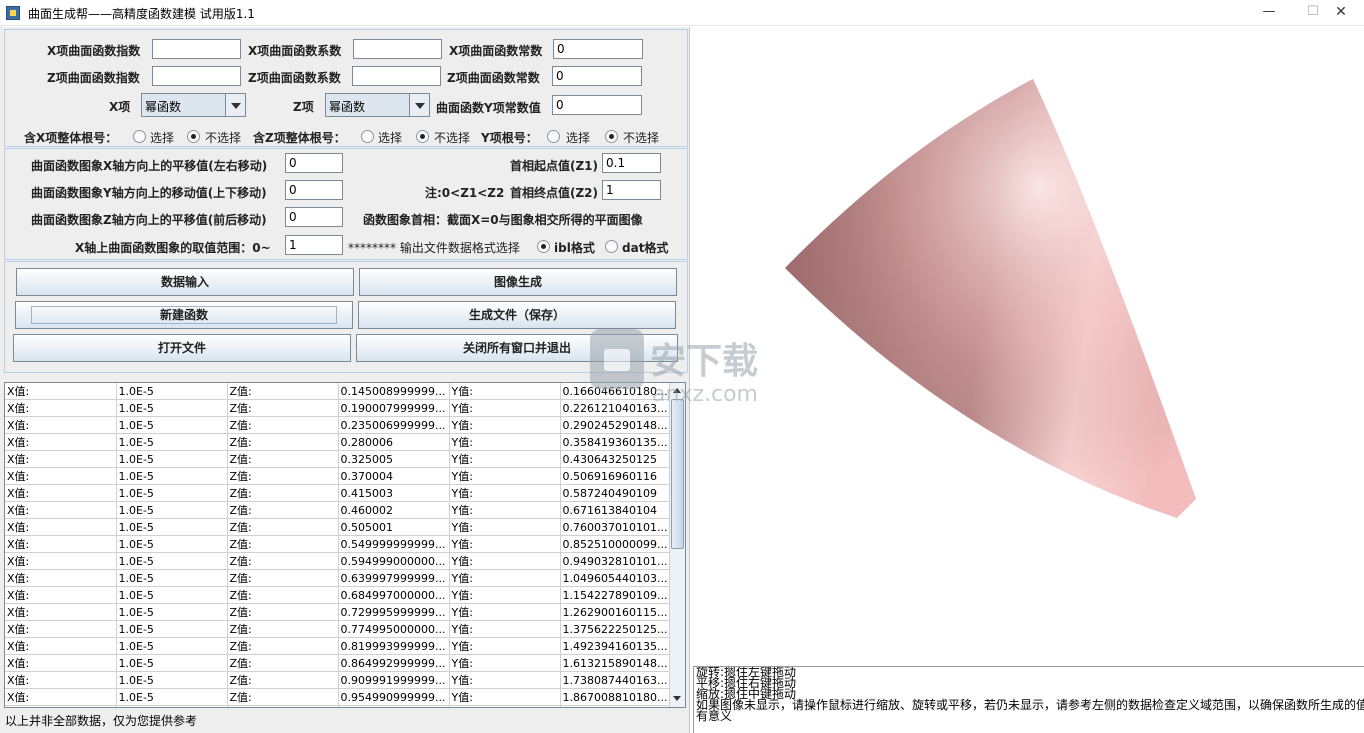 This screenshot has height=733, width=1364. Describe the element at coordinates (223, 138) in the screenshot. I see `x-root-unselect-label: 不选择` at that location.